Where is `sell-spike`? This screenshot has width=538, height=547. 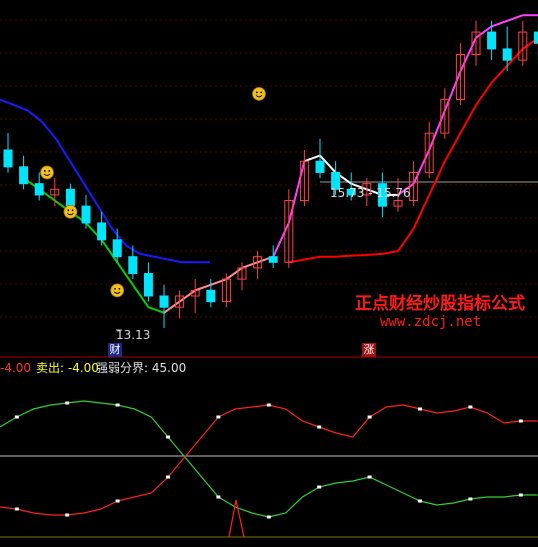 sell-spike is located at coordinates (236, 518).